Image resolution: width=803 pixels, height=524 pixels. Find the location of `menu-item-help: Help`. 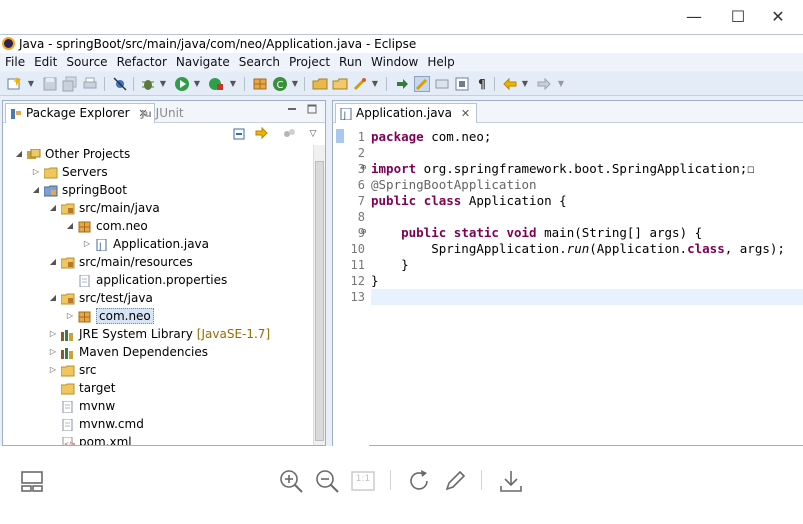

menu-item-help: Help is located at coordinates (440, 62).